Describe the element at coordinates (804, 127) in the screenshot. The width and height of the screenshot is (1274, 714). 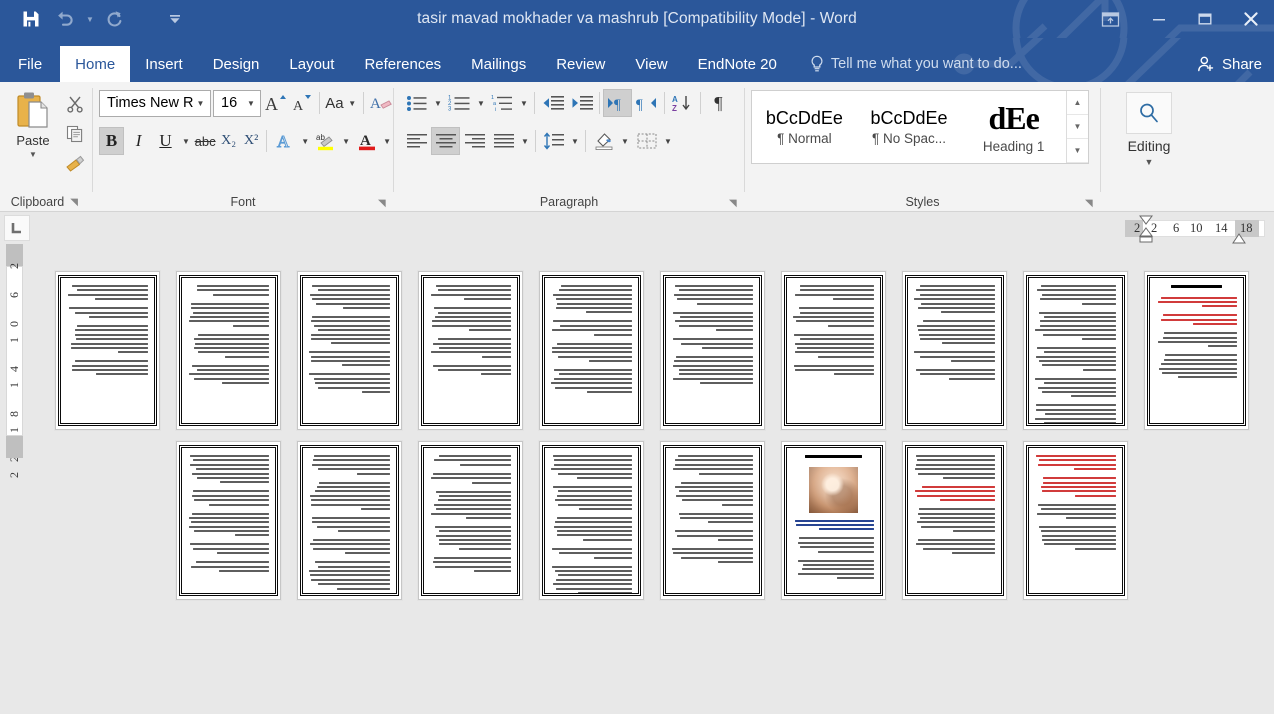
I see `style-item-normal: bCcDdEe ¶ Normal` at that location.